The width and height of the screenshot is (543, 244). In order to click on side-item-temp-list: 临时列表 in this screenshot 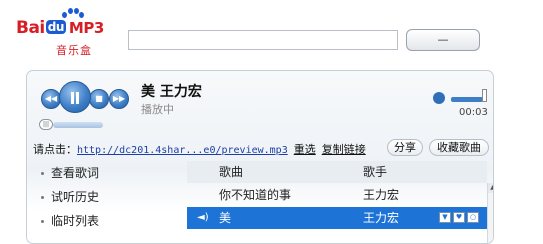, I will do `click(108, 223)`.